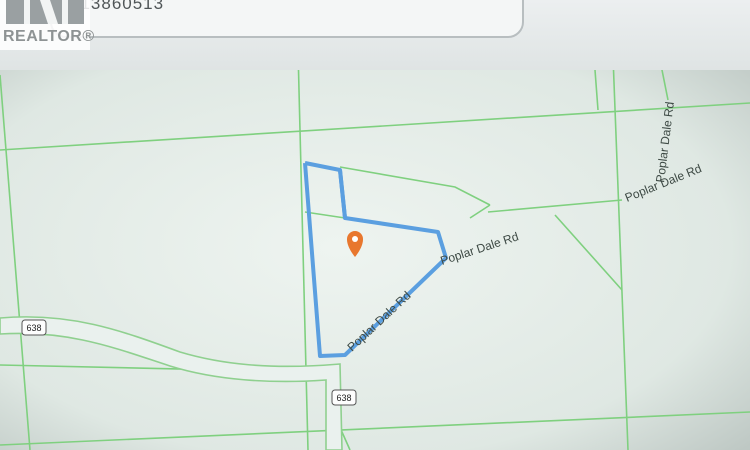 This screenshot has width=750, height=450. What do you see at coordinates (45, 12) in the screenshot?
I see `realtor-logo-mark-icon` at bounding box center [45, 12].